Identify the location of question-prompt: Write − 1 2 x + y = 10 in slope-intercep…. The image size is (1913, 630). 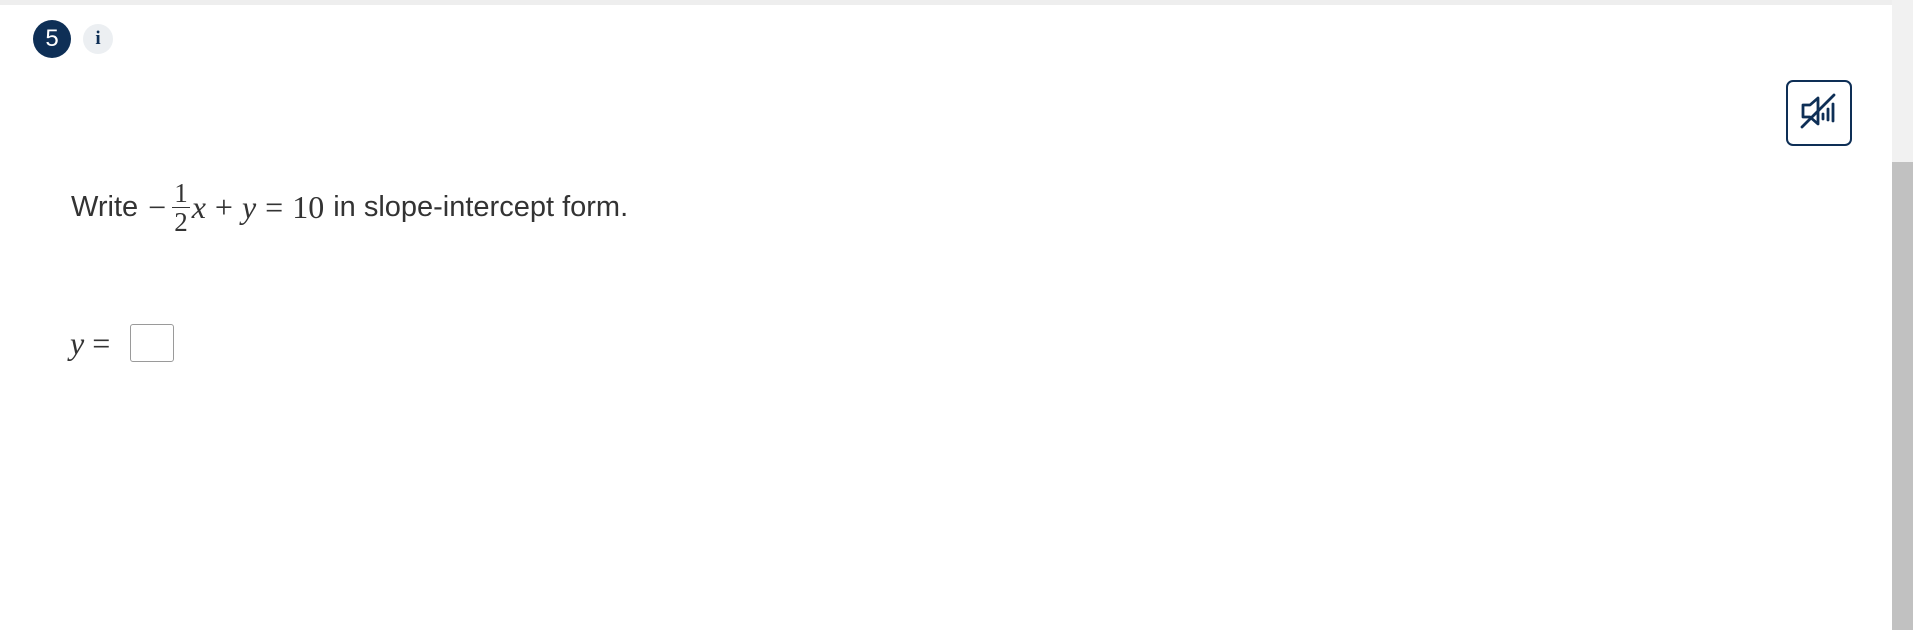
(349, 207).